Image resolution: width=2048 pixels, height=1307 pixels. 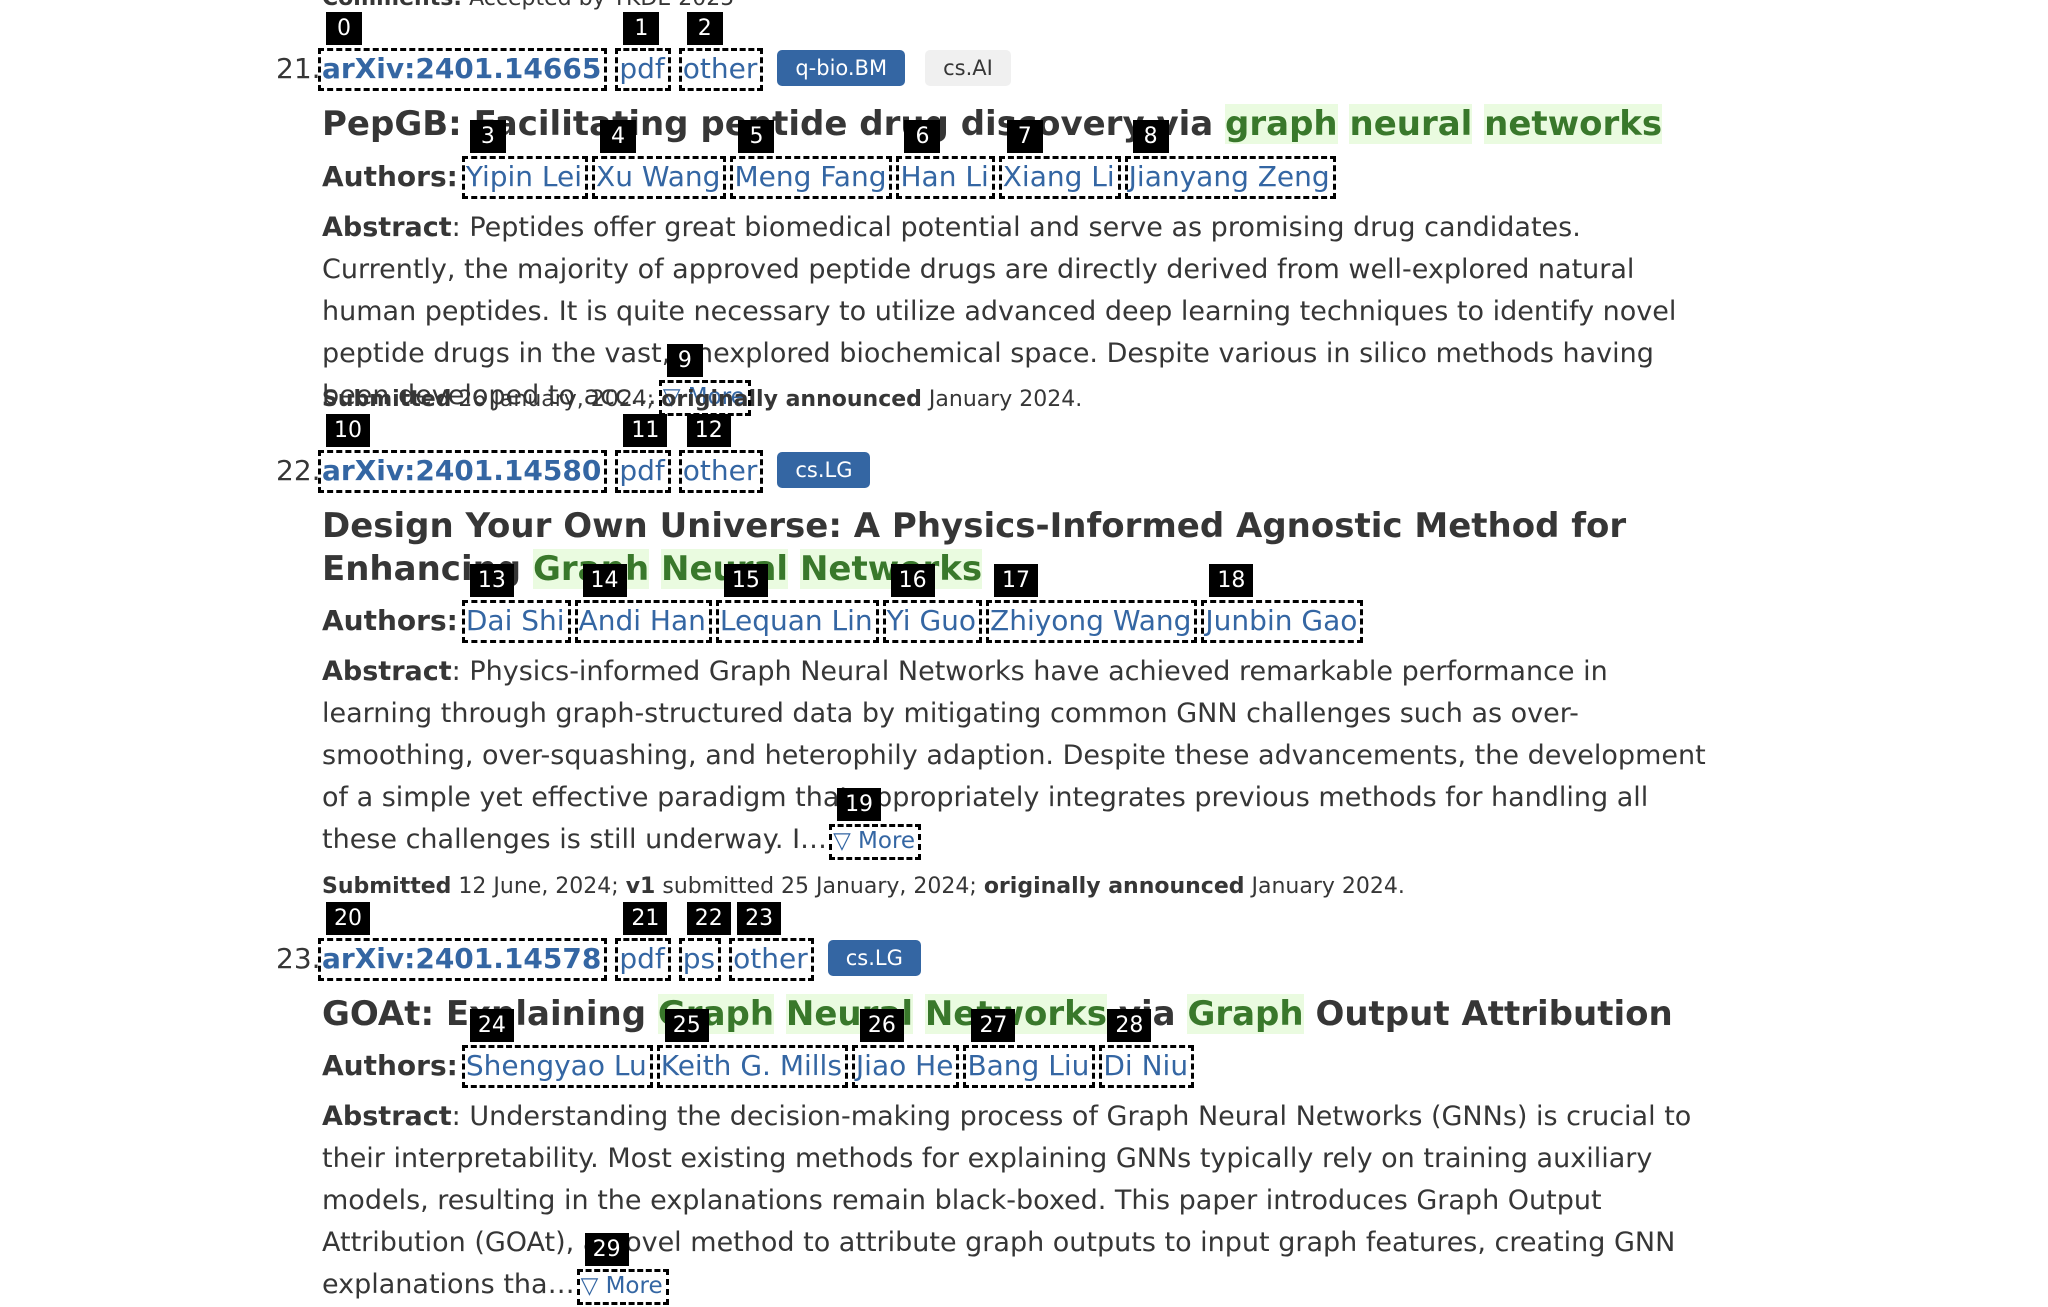 I want to click on annotation-badge: 3, so click(x=487, y=136).